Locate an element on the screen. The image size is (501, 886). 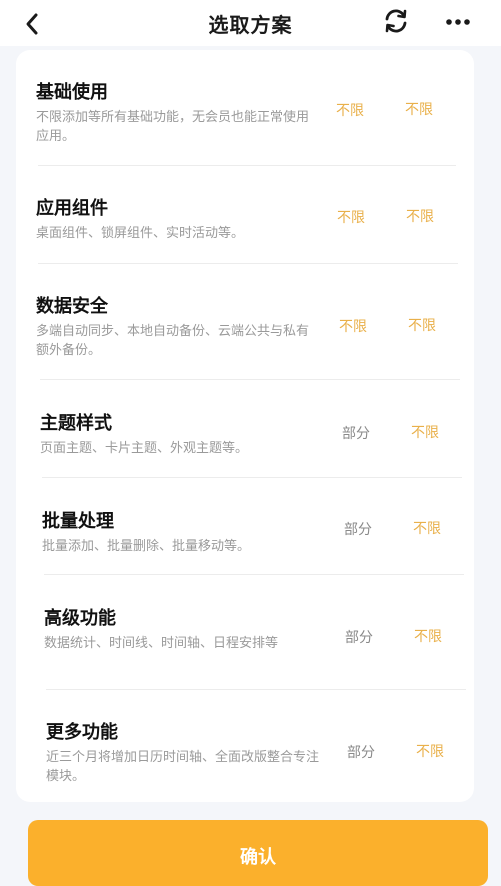
feature-description: 页面主题、卡片主题、外观主题等。 is located at coordinates (144, 448).